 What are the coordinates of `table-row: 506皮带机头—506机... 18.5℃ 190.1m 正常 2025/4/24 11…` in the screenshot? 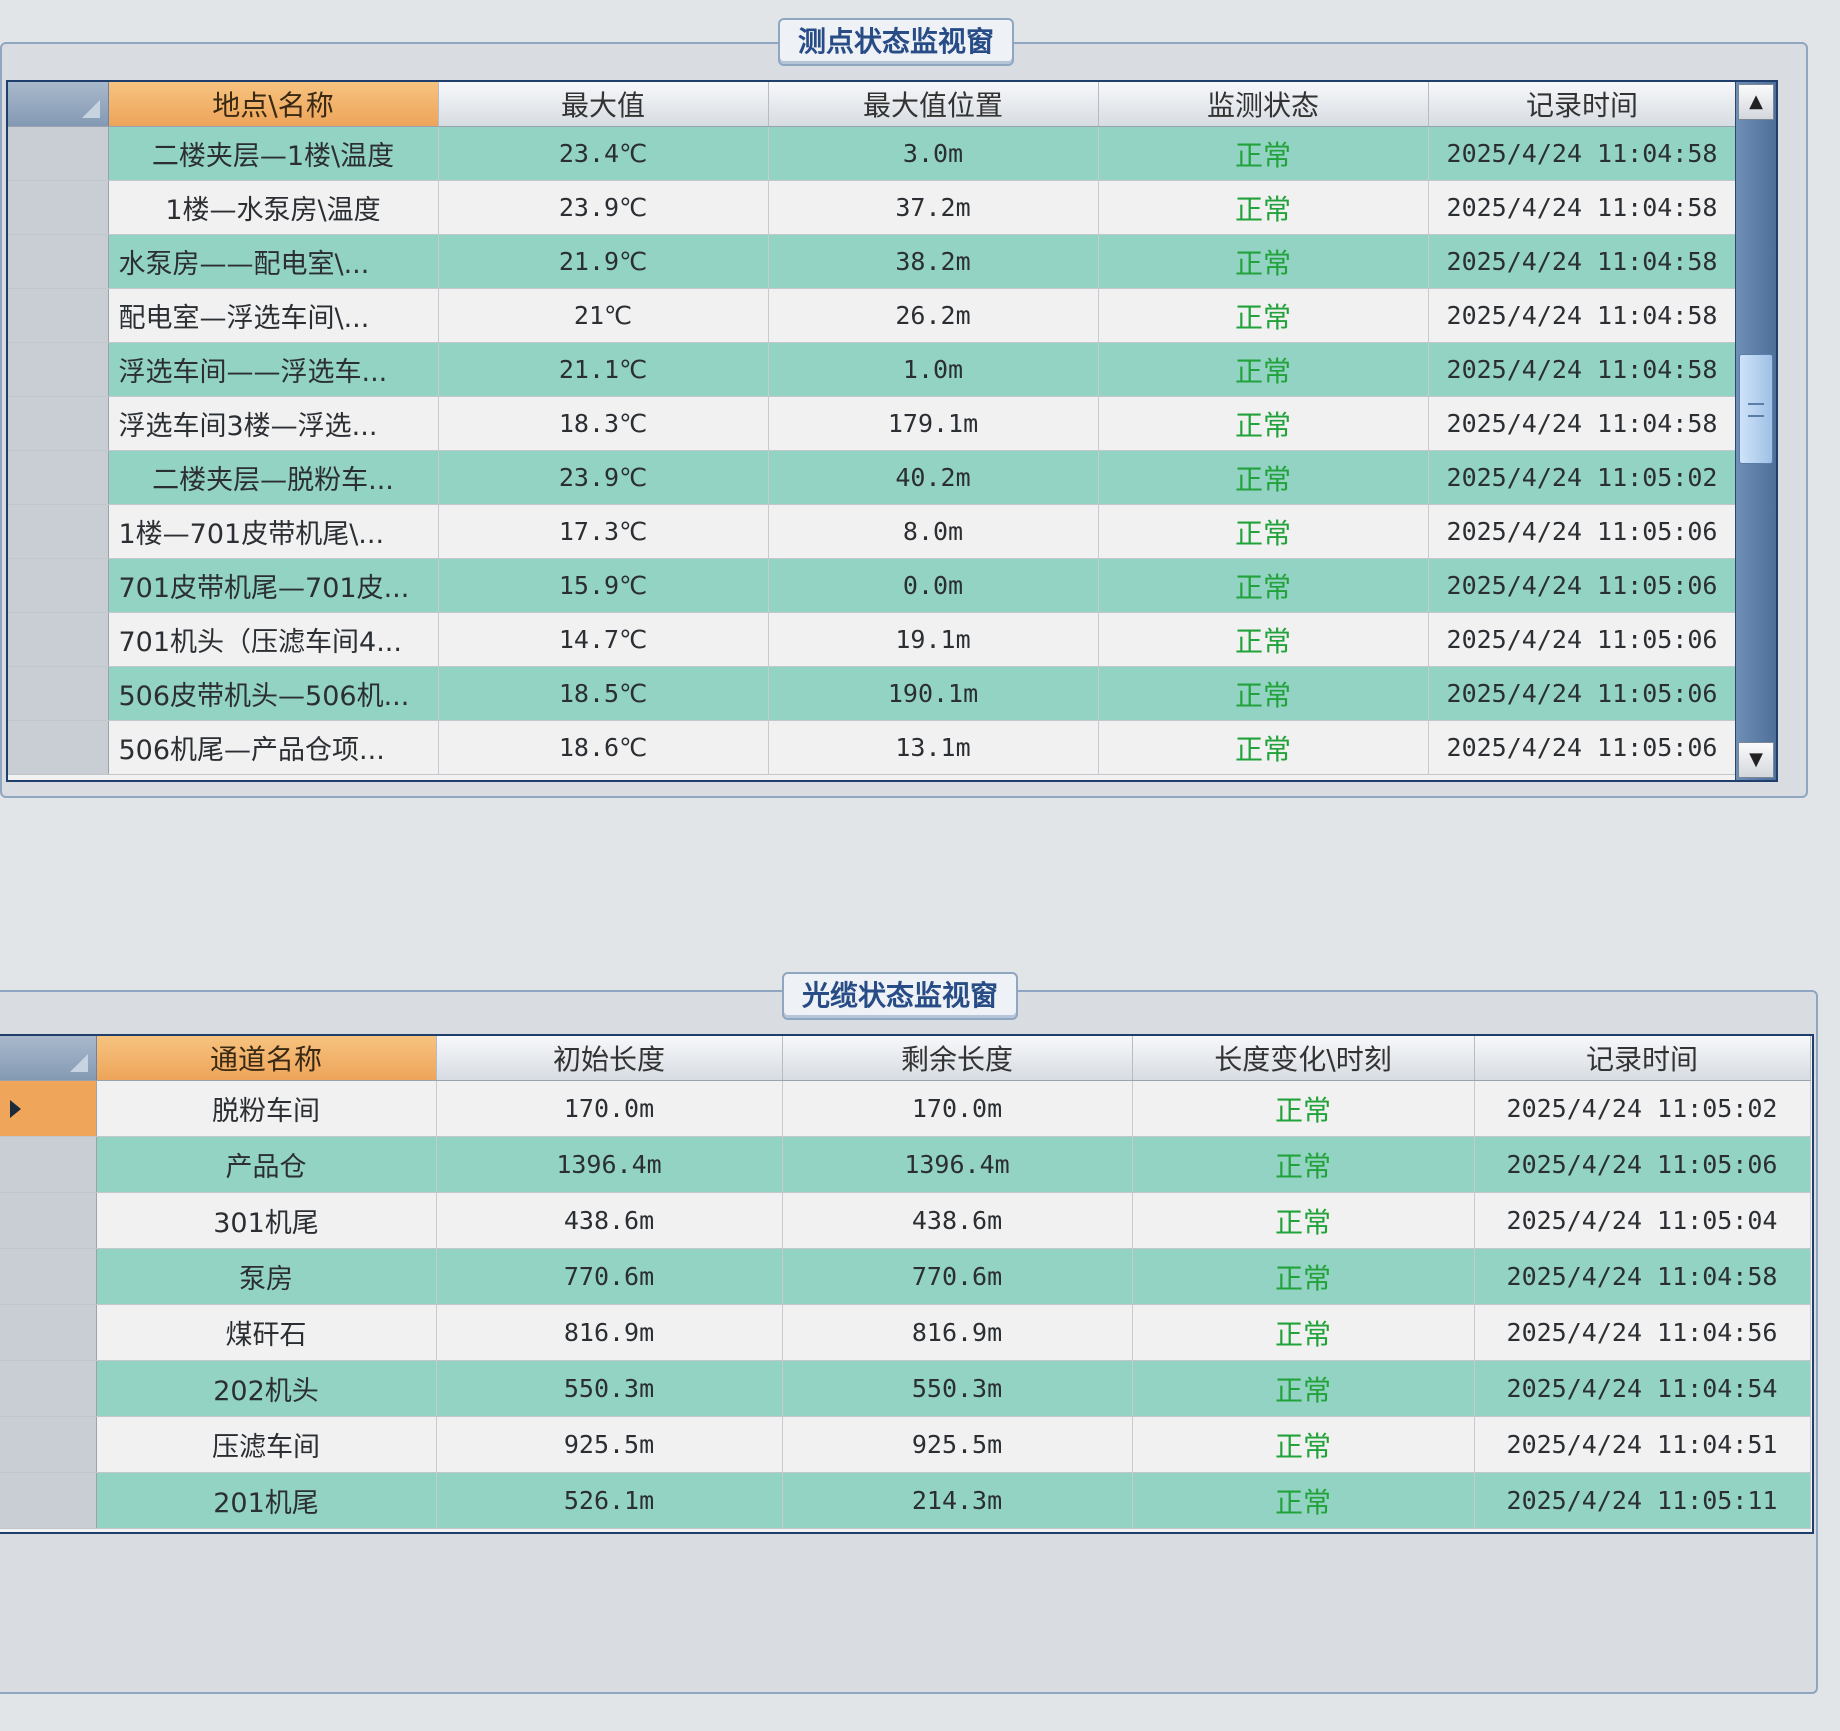 It's located at (872, 693).